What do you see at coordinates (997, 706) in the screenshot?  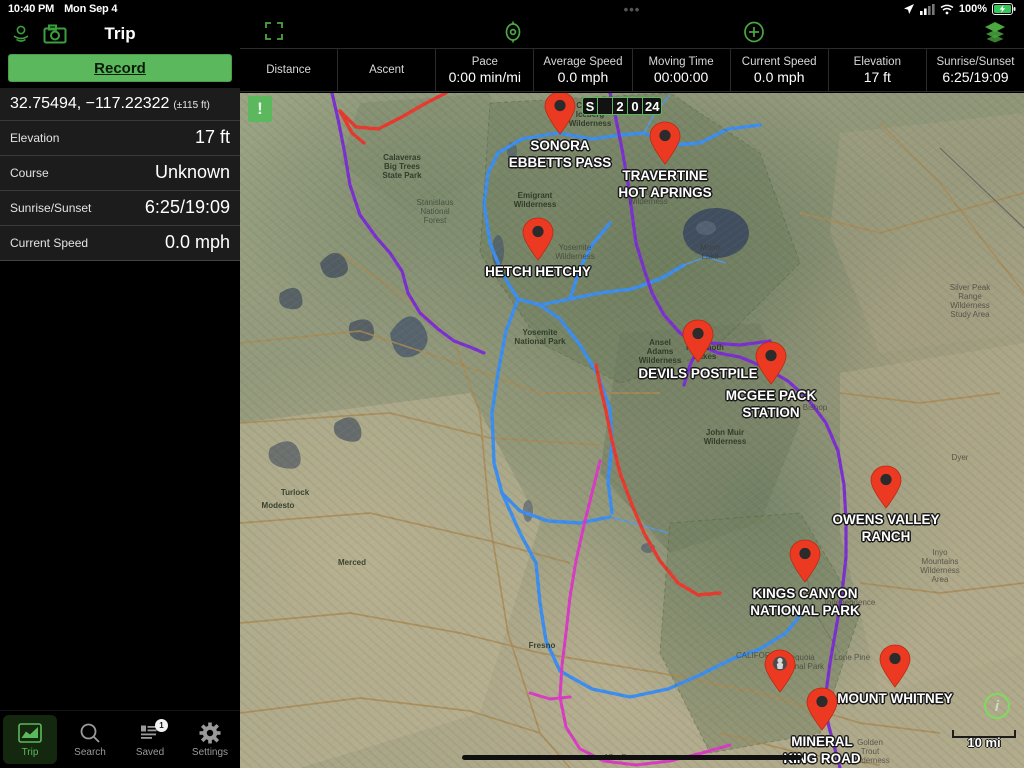 I see `info-button: i` at bounding box center [997, 706].